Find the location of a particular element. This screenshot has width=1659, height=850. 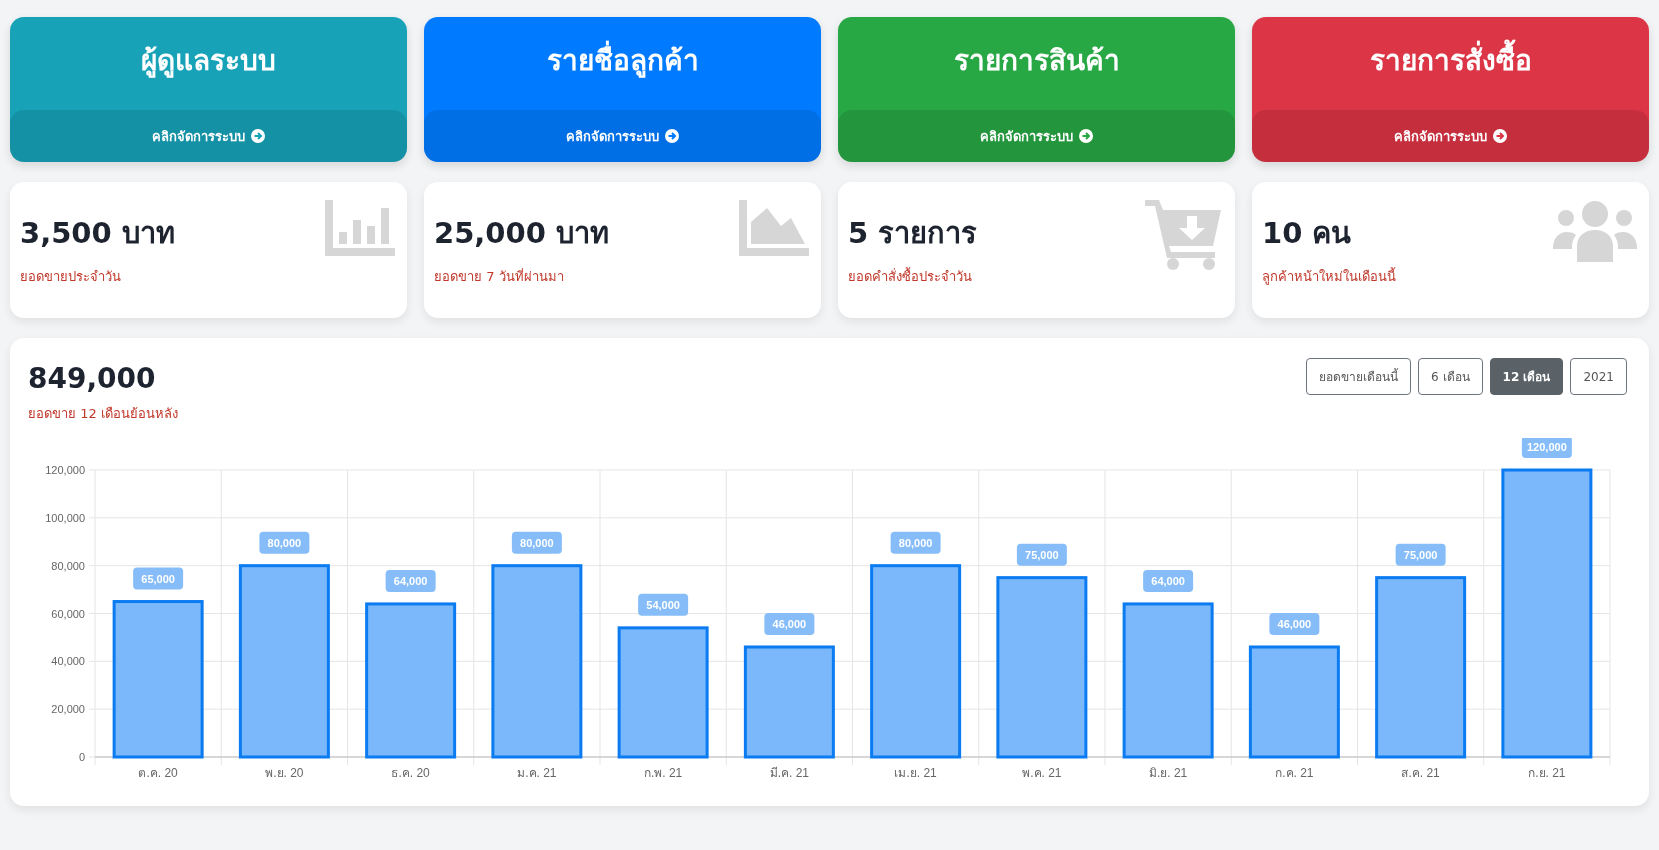

axis-tick-label: ก.ย. 21 is located at coordinates (1547, 773).